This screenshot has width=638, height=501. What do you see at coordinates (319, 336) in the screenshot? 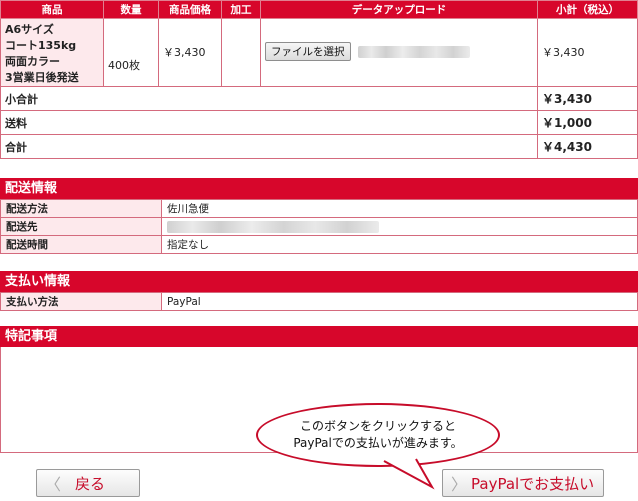
I see `remarks-section-title: 特記事項` at bounding box center [319, 336].